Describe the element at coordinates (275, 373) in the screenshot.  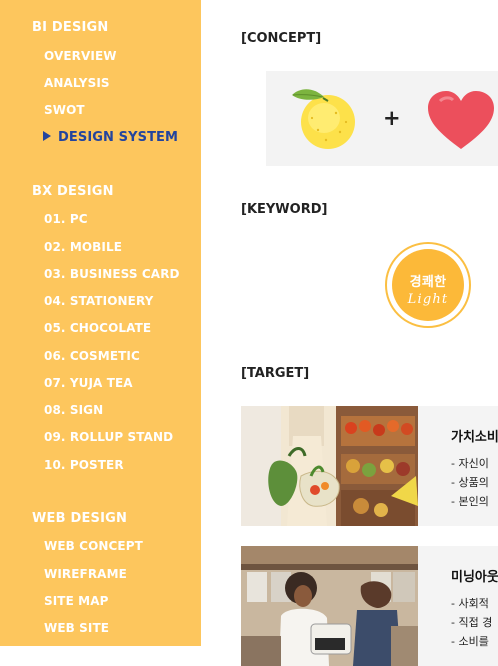
I see `target-heading: [TARGET]` at that location.